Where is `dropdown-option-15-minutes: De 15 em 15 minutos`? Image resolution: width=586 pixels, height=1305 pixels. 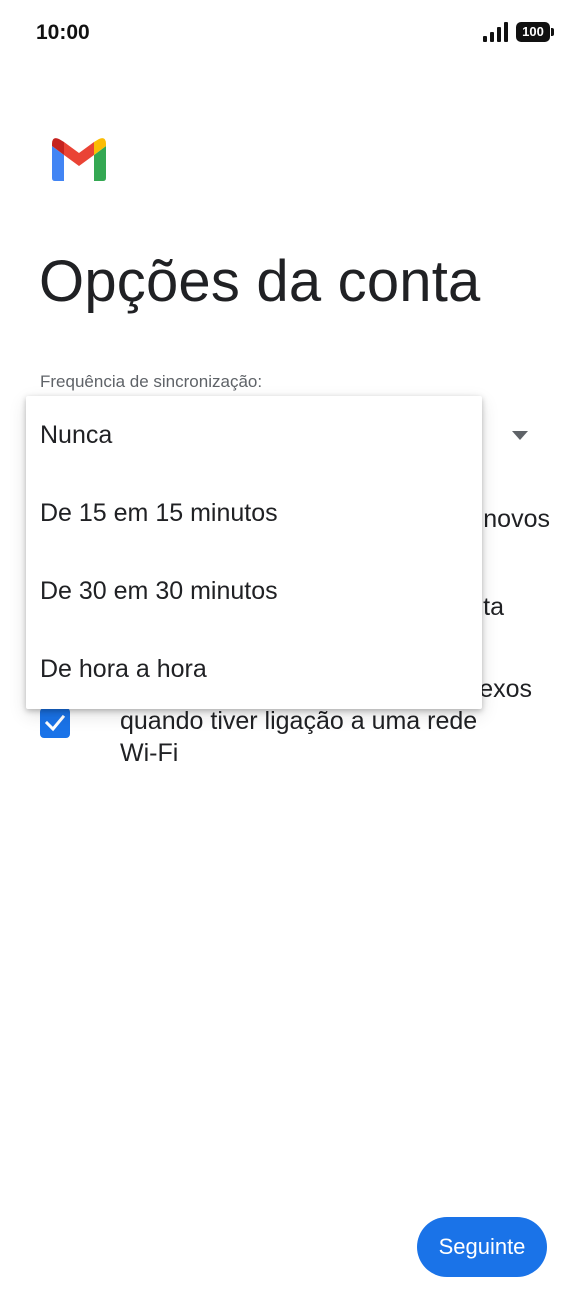 dropdown-option-15-minutes: De 15 em 15 minutos is located at coordinates (254, 513).